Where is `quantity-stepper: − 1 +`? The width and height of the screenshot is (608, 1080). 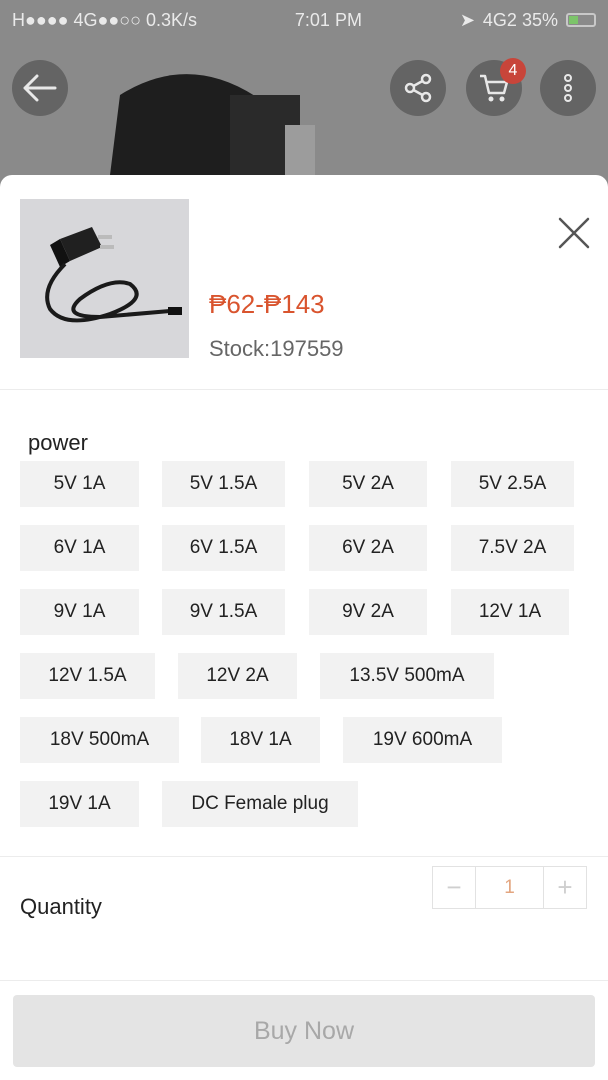
quantity-stepper: − 1 + is located at coordinates (509, 887).